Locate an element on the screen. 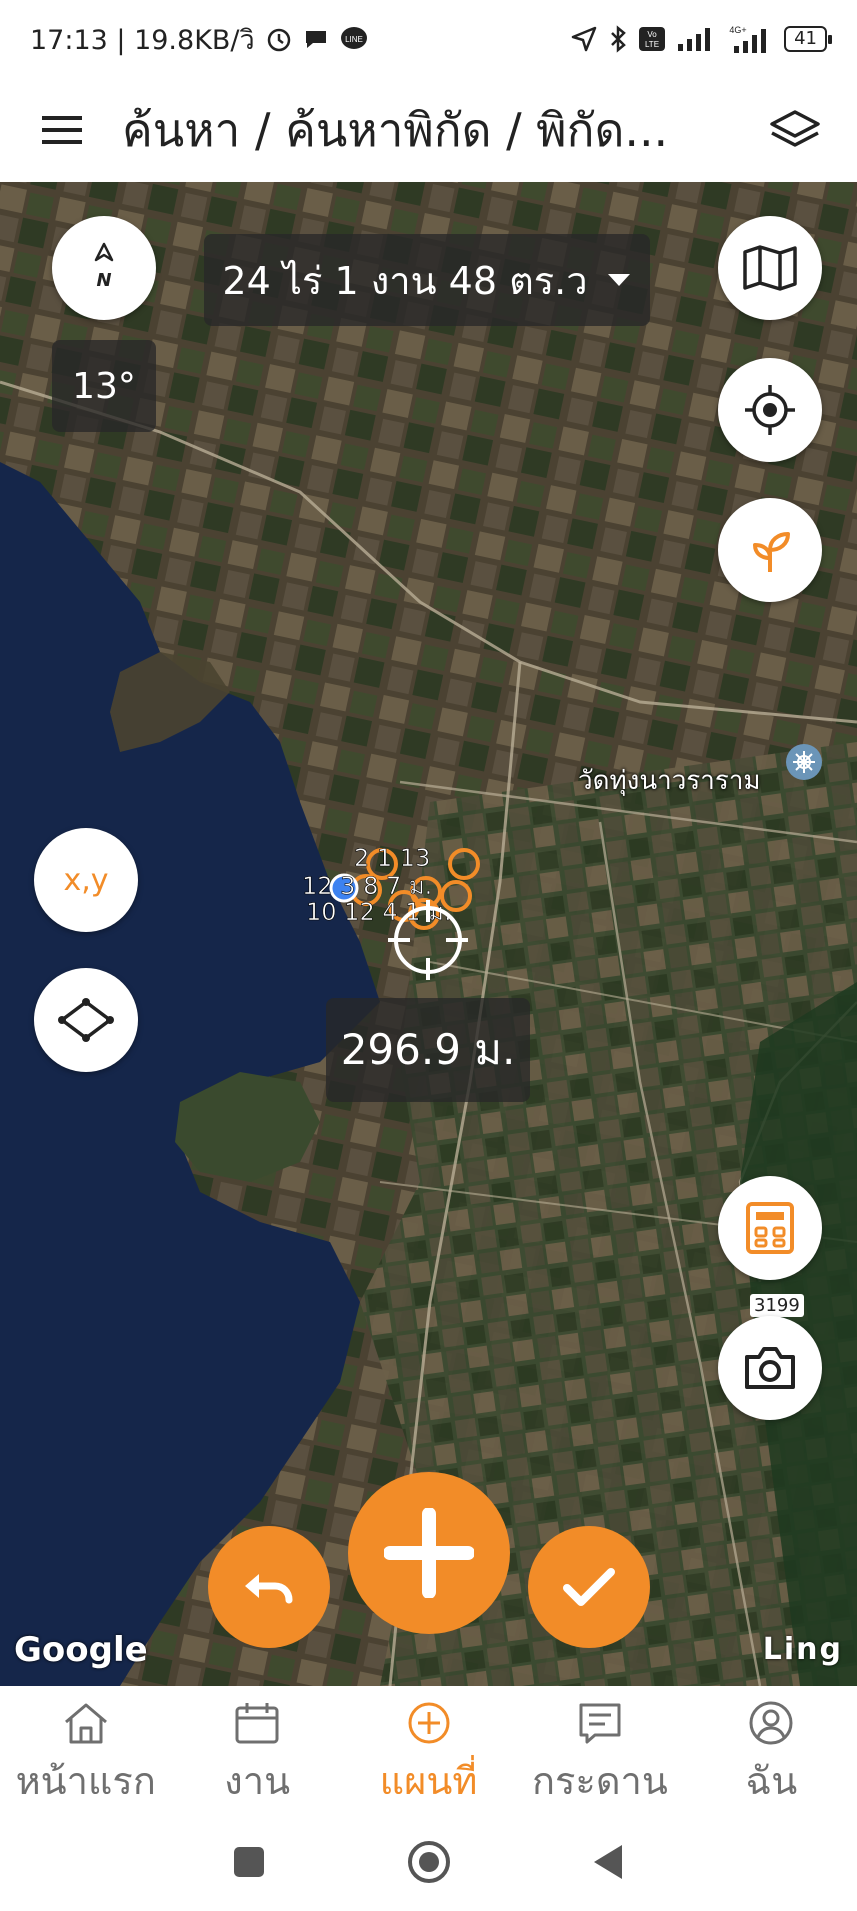 The width and height of the screenshot is (857, 1911). nav-item-work: งาน is located at coordinates (256, 1749).